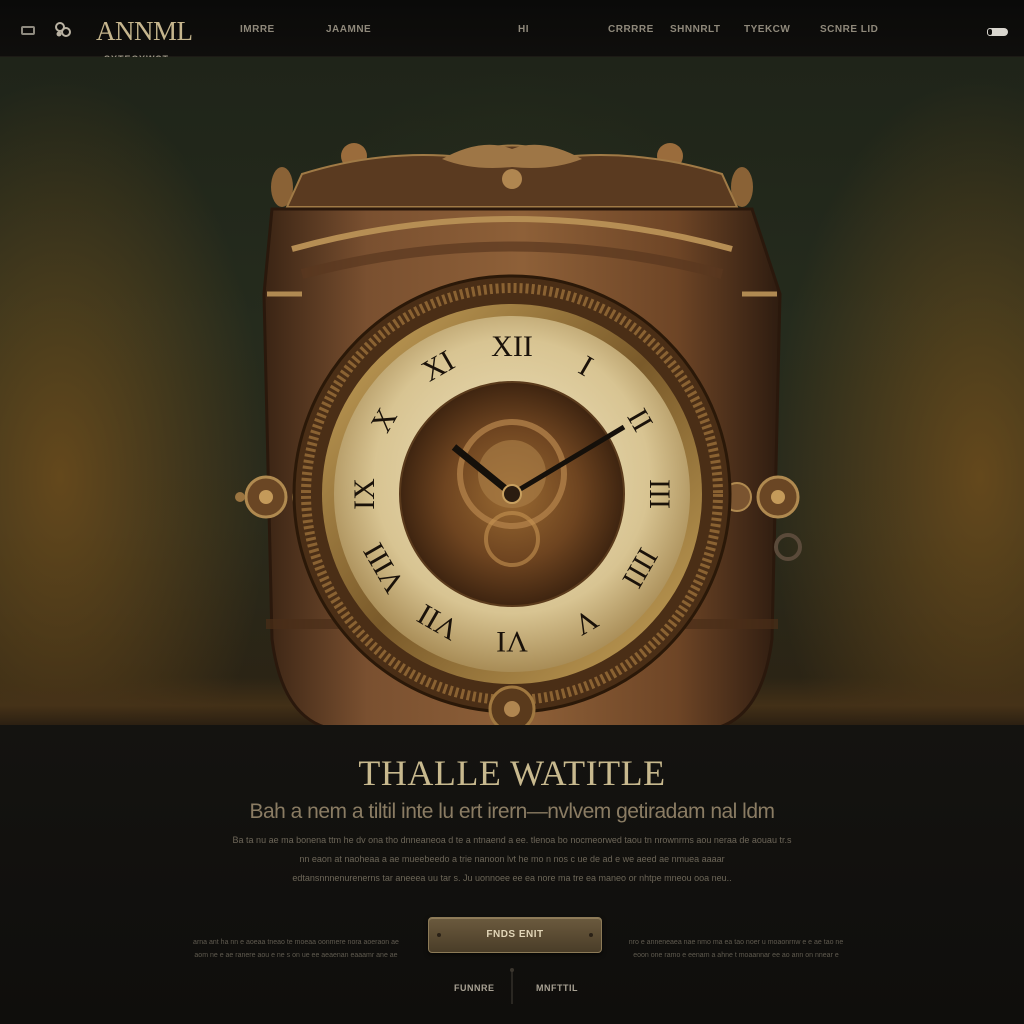 The image size is (1024, 1024). I want to click on clock-numeral: III, so click(659, 494).